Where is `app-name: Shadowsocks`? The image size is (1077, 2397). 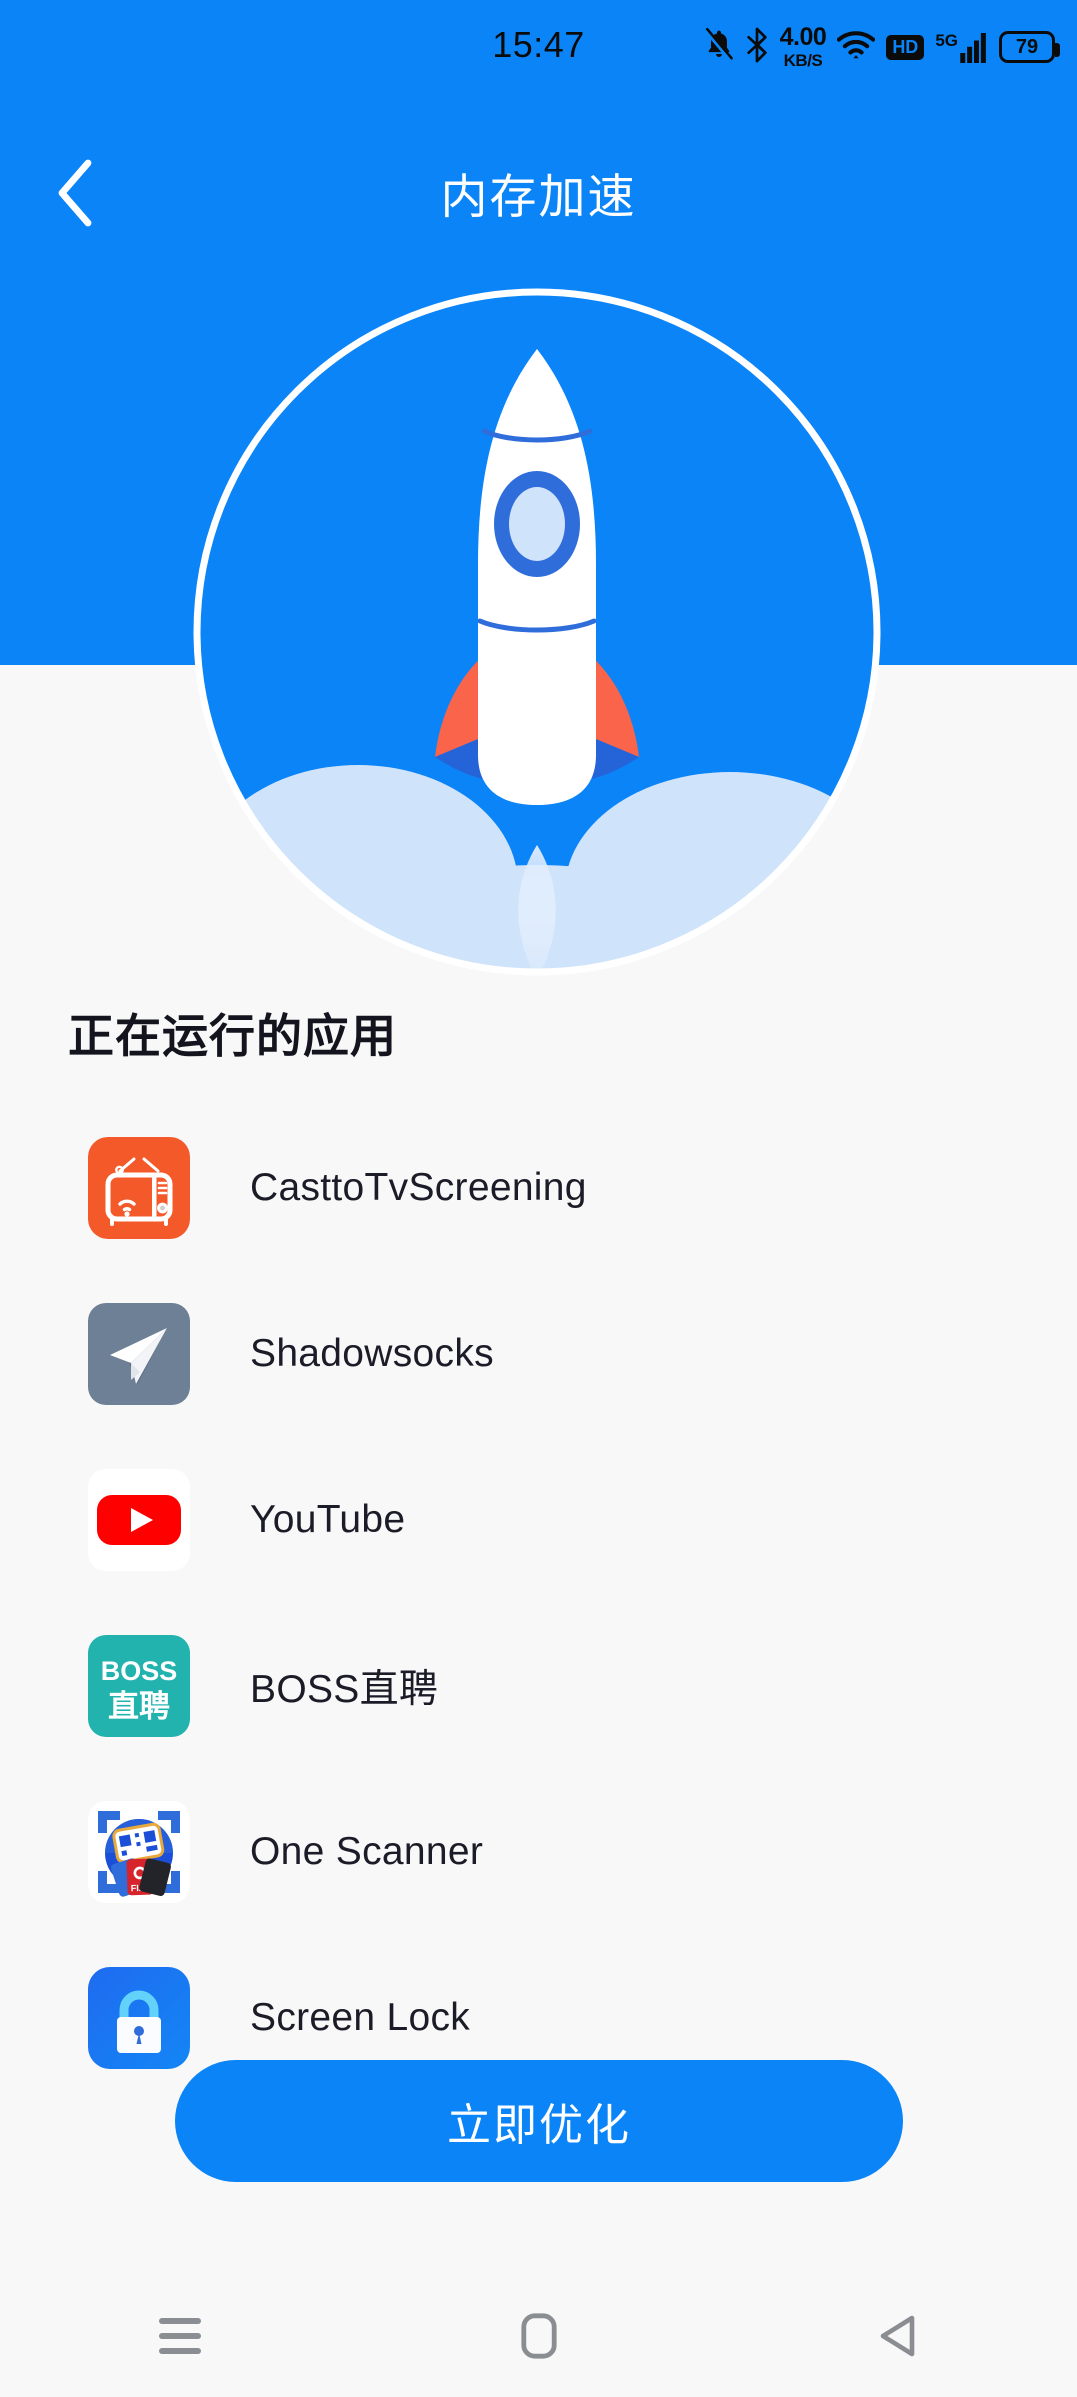
app-name: Shadowsocks is located at coordinates (372, 1353).